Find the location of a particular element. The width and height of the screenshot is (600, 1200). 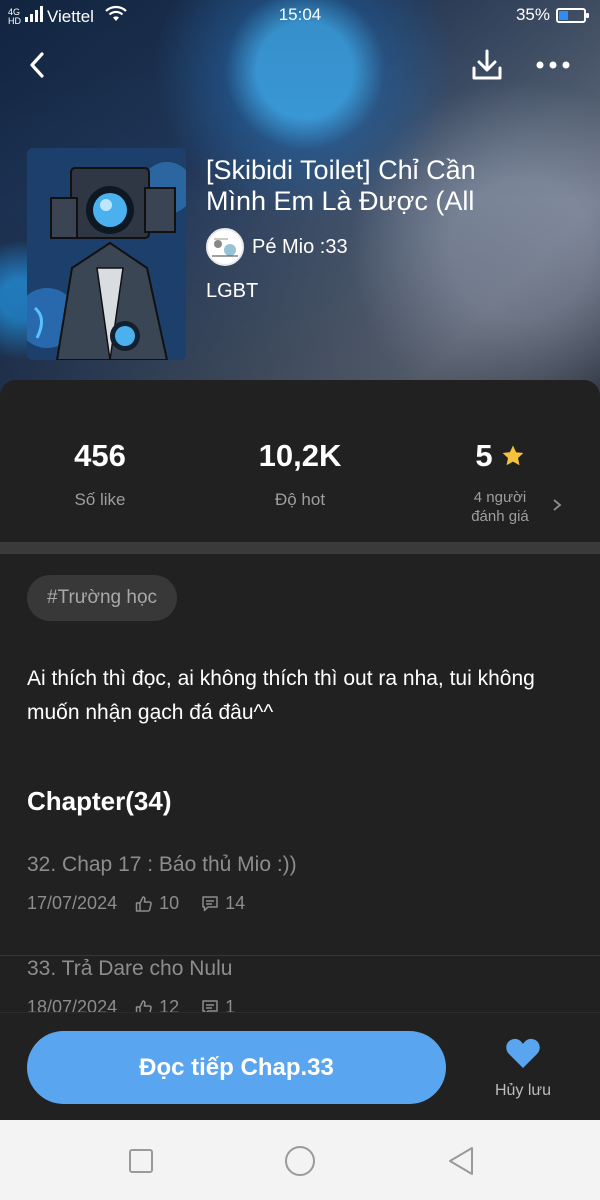

story-title-line2: Mình Em Là Được (All is located at coordinates (340, 201).